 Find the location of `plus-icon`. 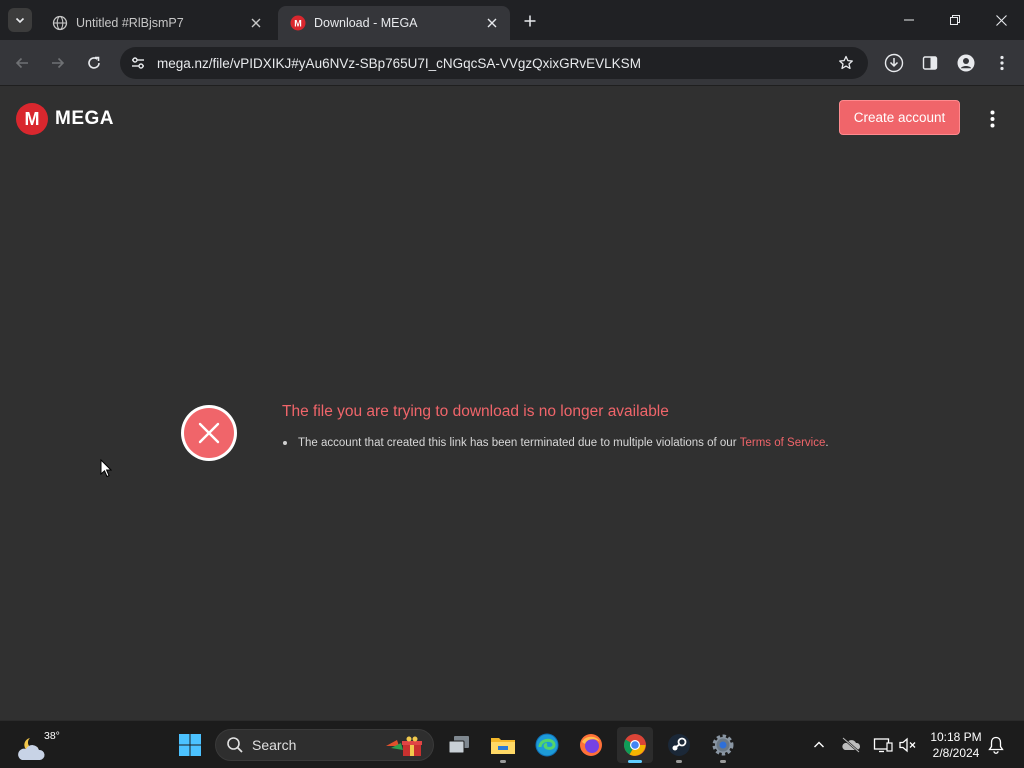

plus-icon is located at coordinates (530, 21).